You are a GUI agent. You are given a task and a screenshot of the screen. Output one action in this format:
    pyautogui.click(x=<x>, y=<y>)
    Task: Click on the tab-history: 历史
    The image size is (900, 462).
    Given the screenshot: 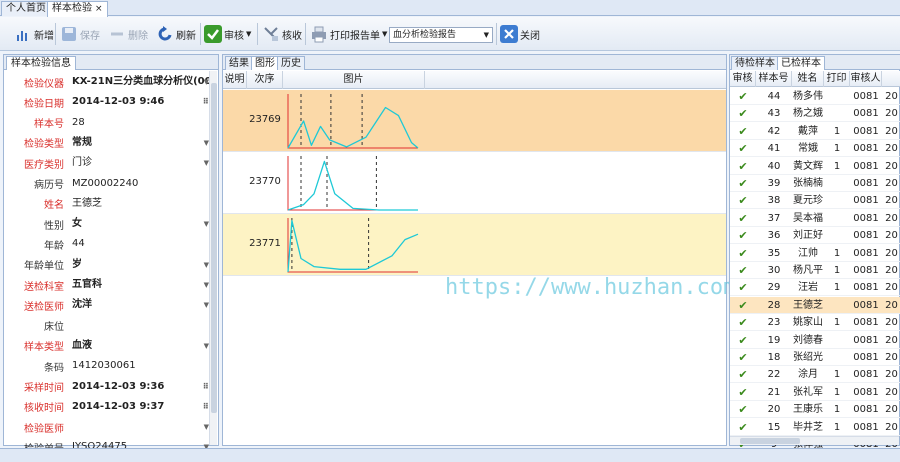 What is the action you would take?
    pyautogui.click(x=291, y=63)
    